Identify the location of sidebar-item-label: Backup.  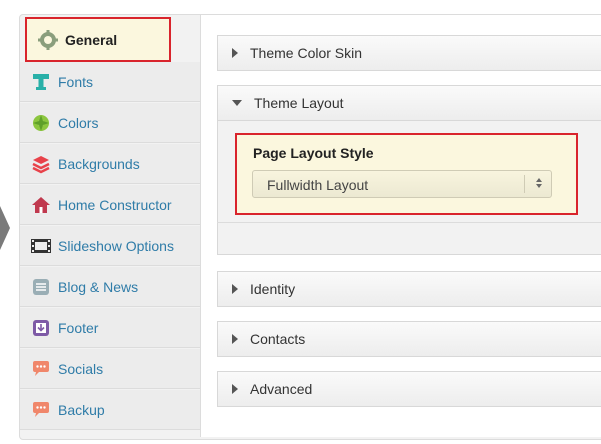
(81, 409).